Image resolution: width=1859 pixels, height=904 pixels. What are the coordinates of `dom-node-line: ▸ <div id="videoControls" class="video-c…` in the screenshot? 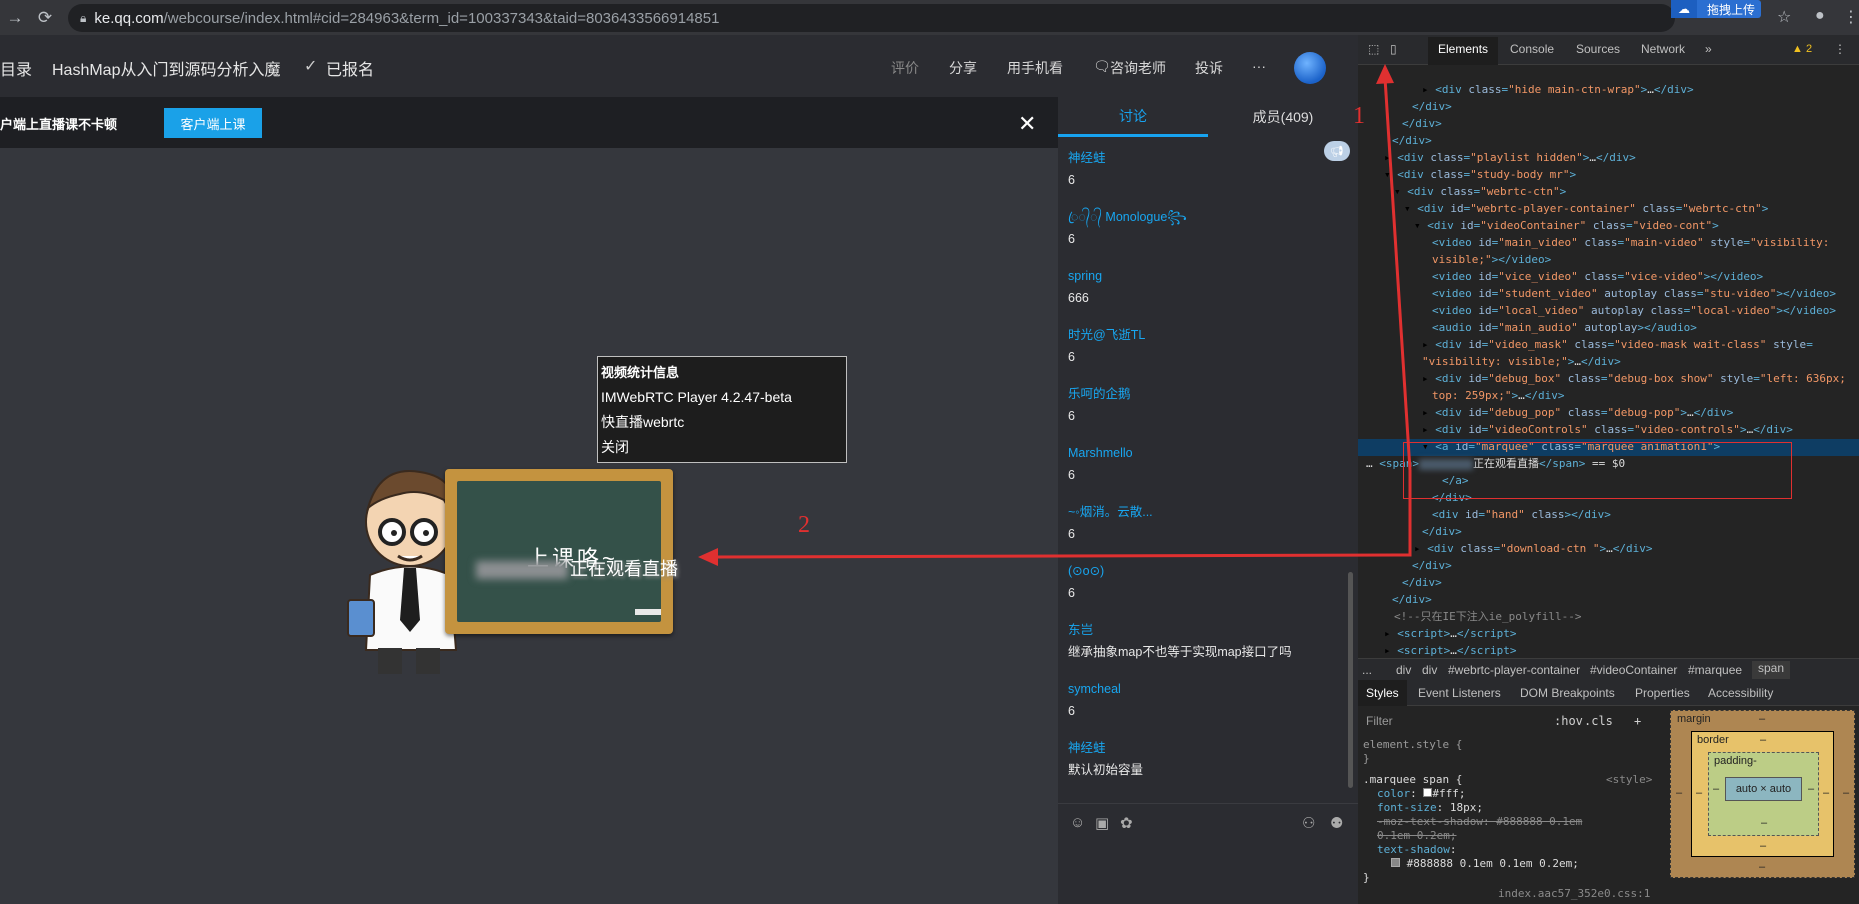 It's located at (1607, 429).